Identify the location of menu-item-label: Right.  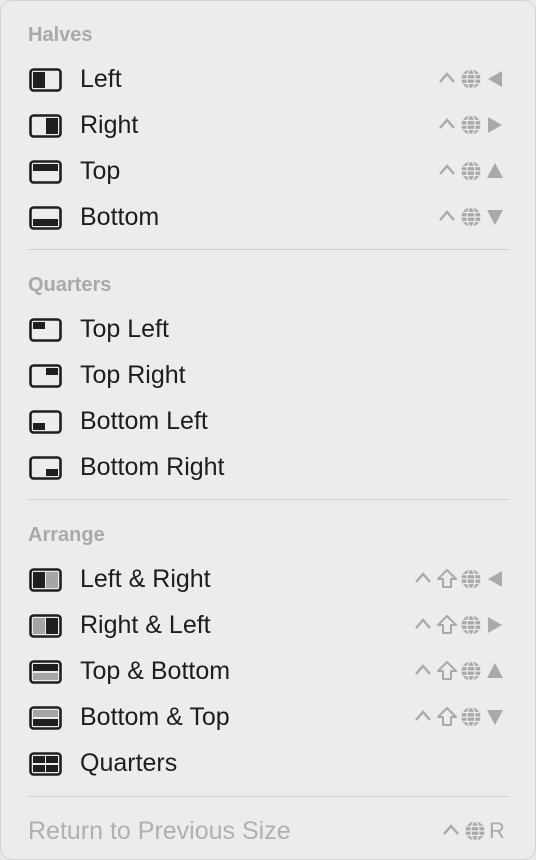
(109, 125).